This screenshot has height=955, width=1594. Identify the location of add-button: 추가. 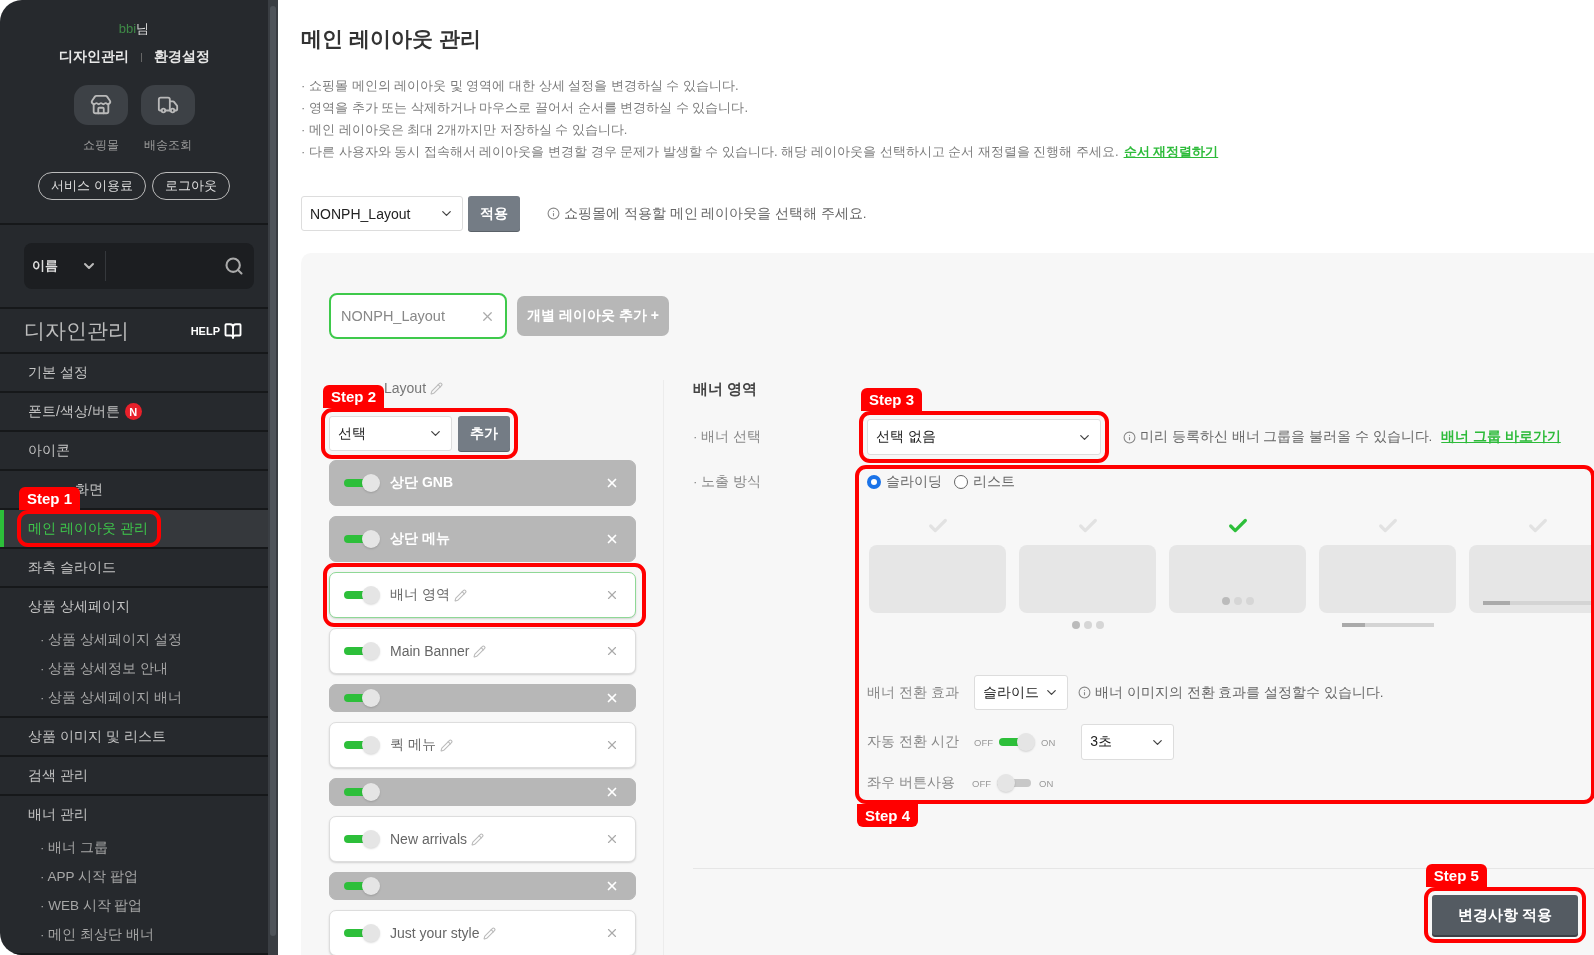
(484, 433).